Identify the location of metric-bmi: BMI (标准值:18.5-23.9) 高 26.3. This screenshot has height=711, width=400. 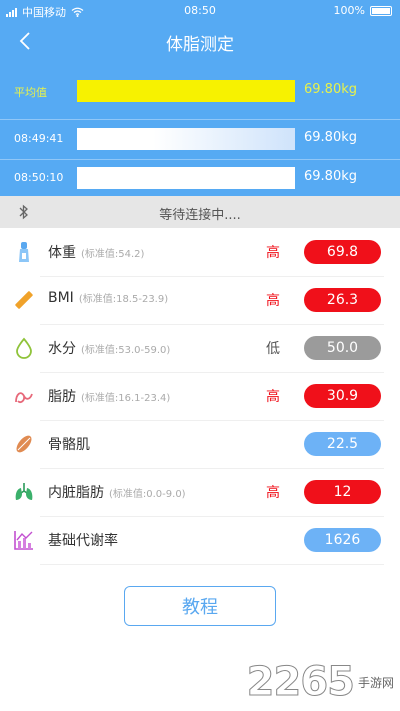
(200, 300).